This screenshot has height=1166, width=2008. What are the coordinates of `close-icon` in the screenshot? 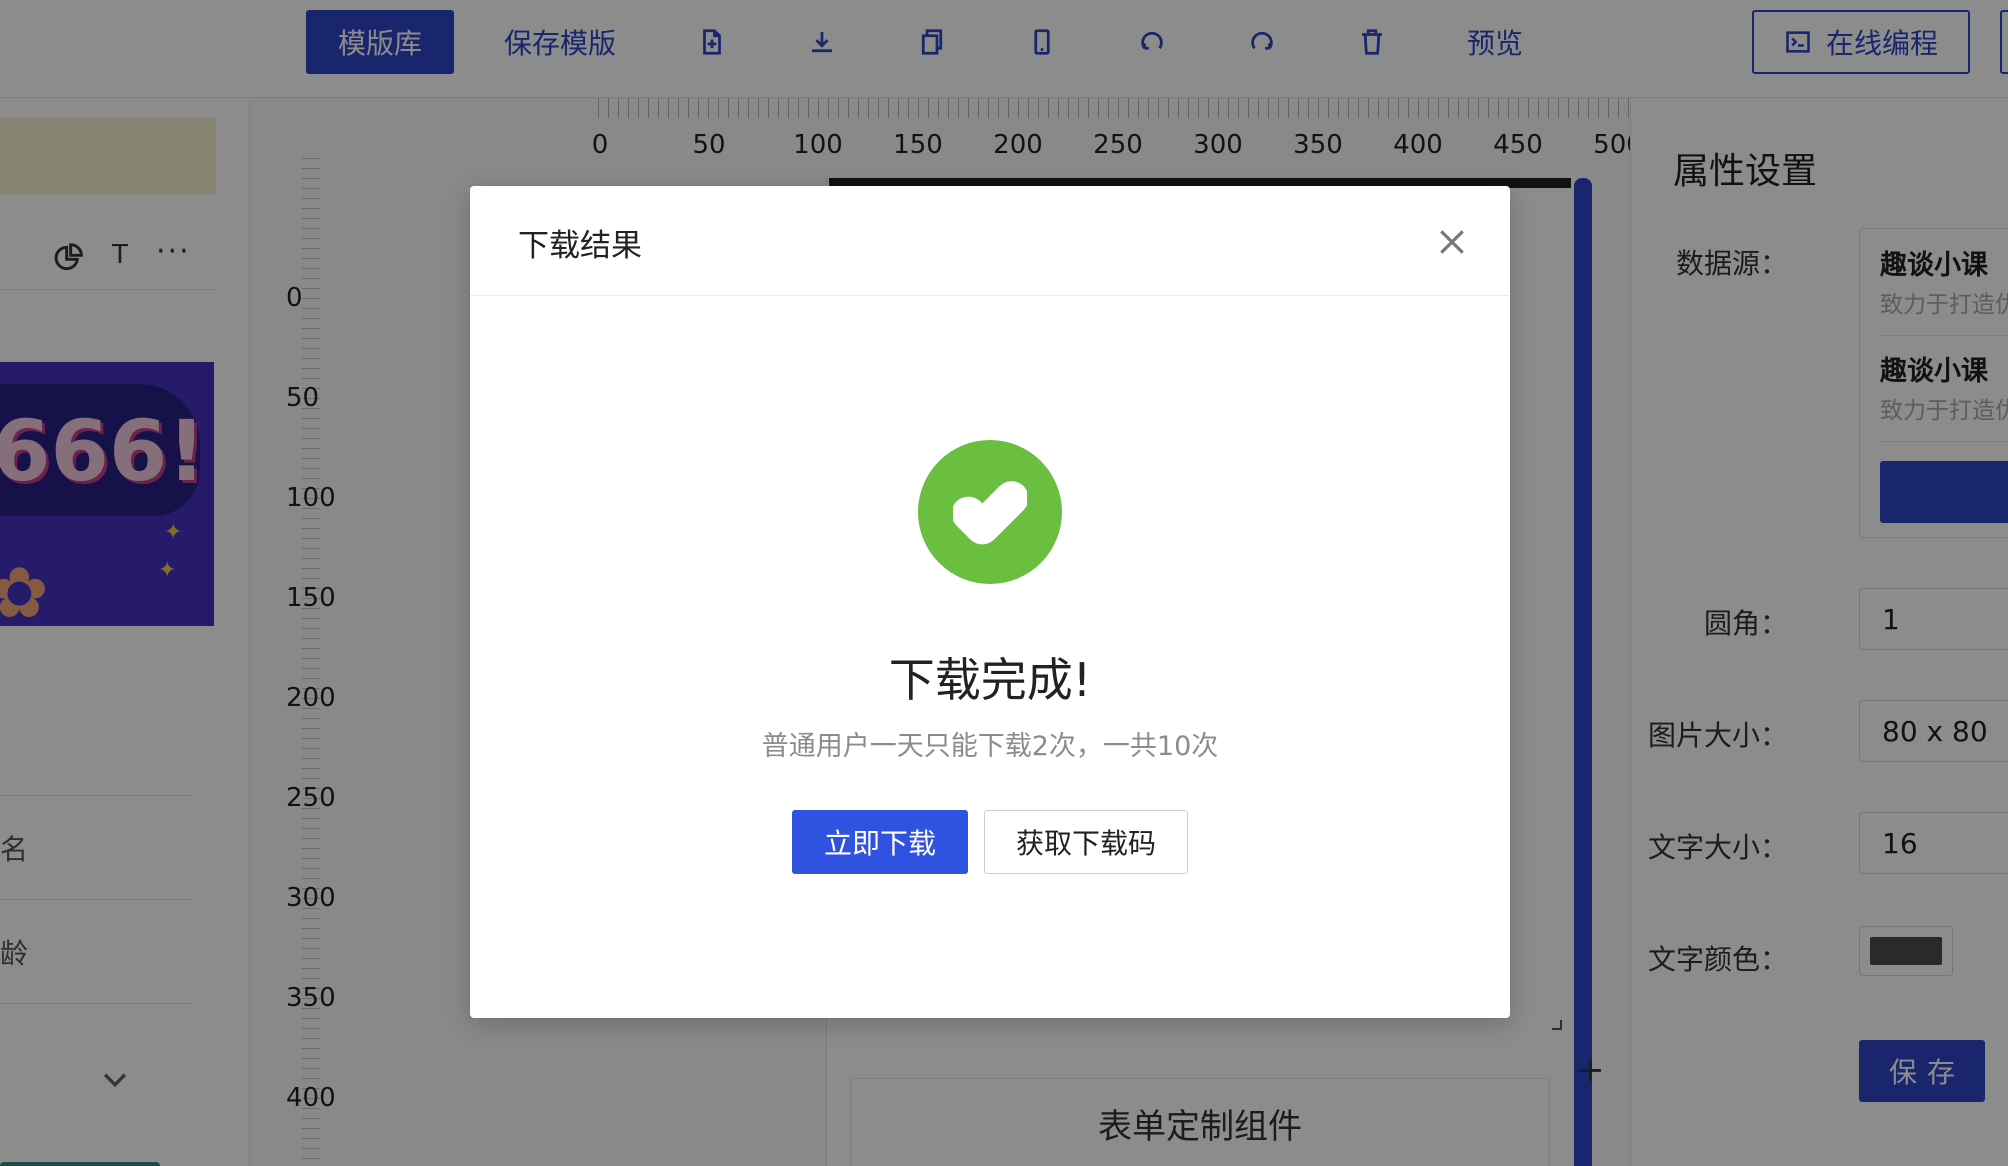 It's located at (1452, 242).